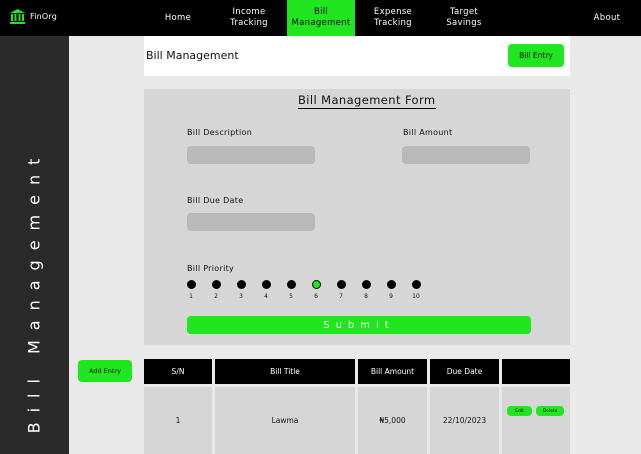 This screenshot has height=454, width=641. What do you see at coordinates (393, 18) in the screenshot?
I see `nav-expense-tracking: Expense Tracking` at bounding box center [393, 18].